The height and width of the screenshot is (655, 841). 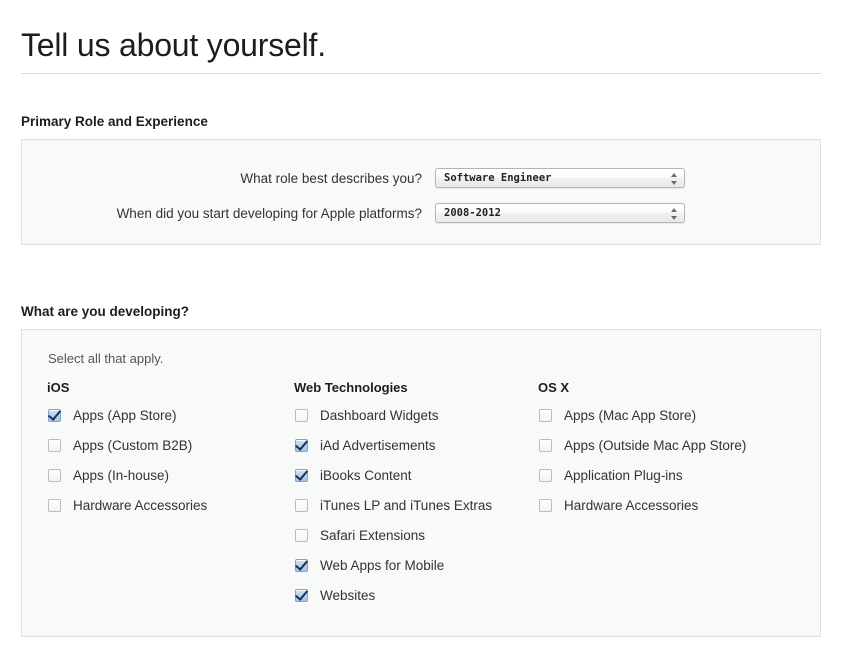 I want to click on role-select: Software Engineer, so click(x=560, y=178).